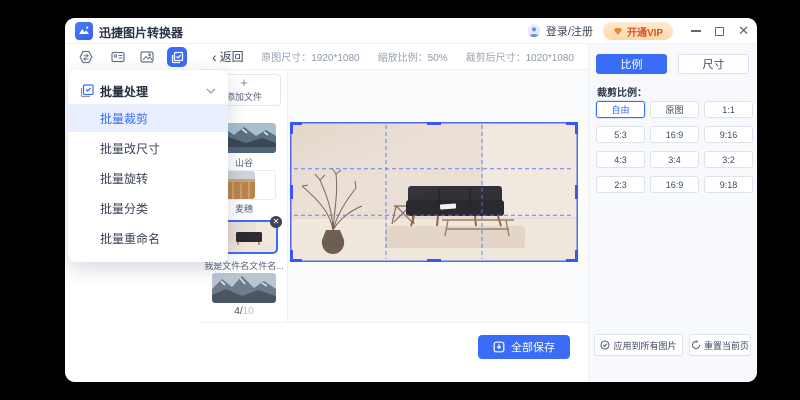  I want to click on download-icon, so click(499, 347).